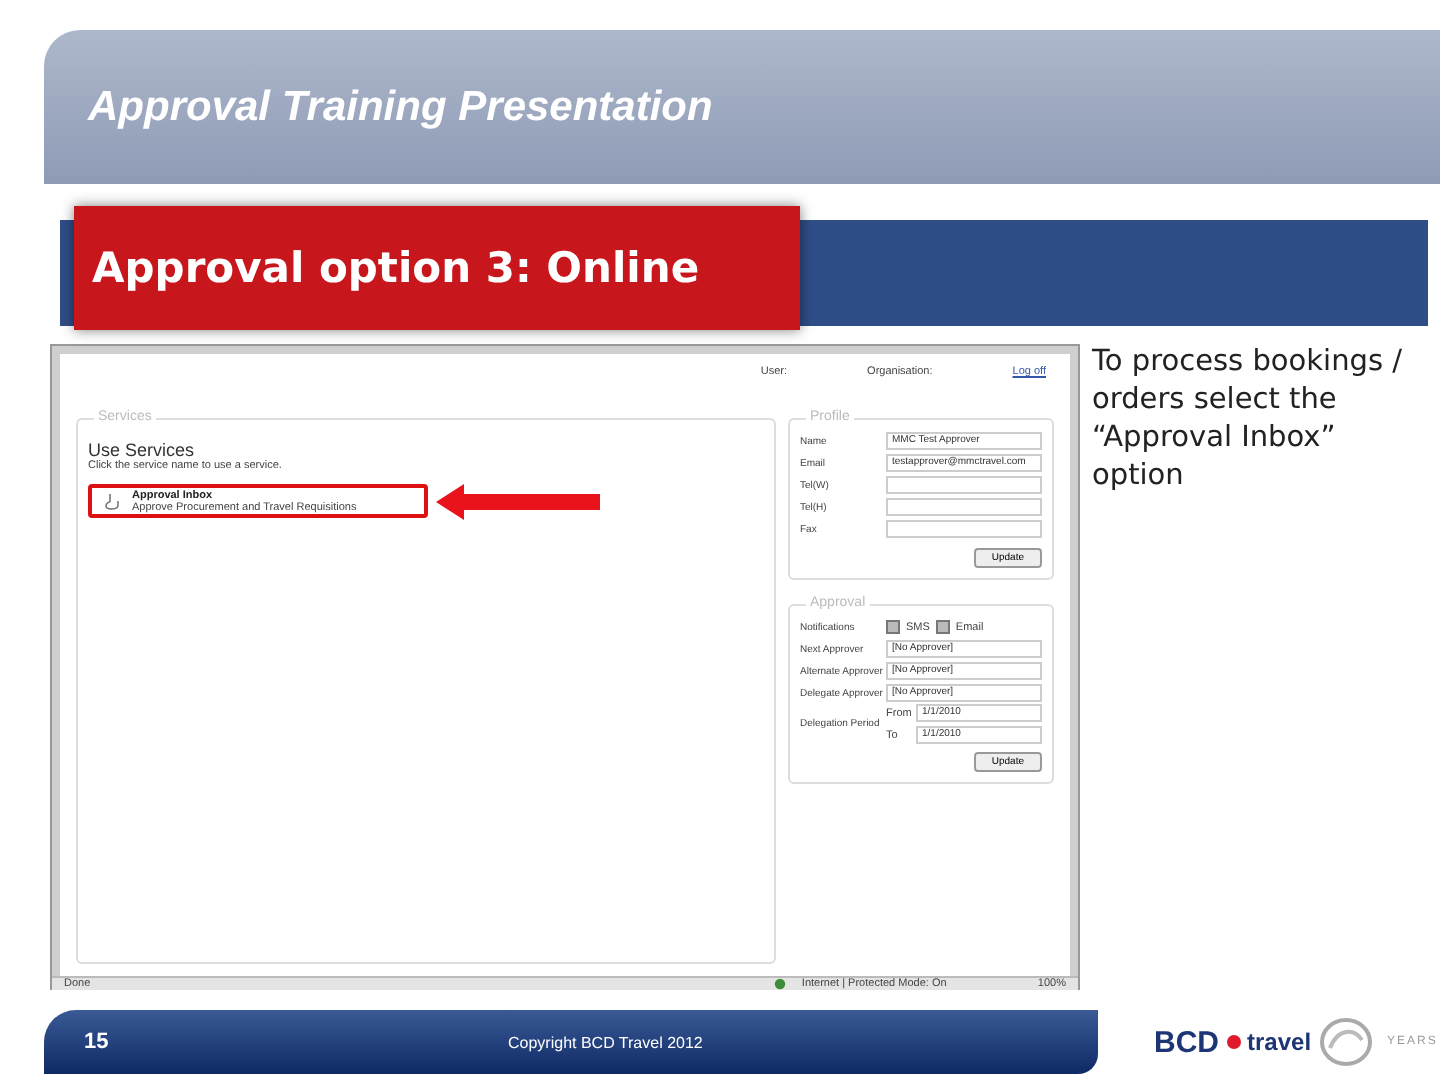 The height and width of the screenshot is (1080, 1440). I want to click on panel-heading: Use Services, so click(142, 450).